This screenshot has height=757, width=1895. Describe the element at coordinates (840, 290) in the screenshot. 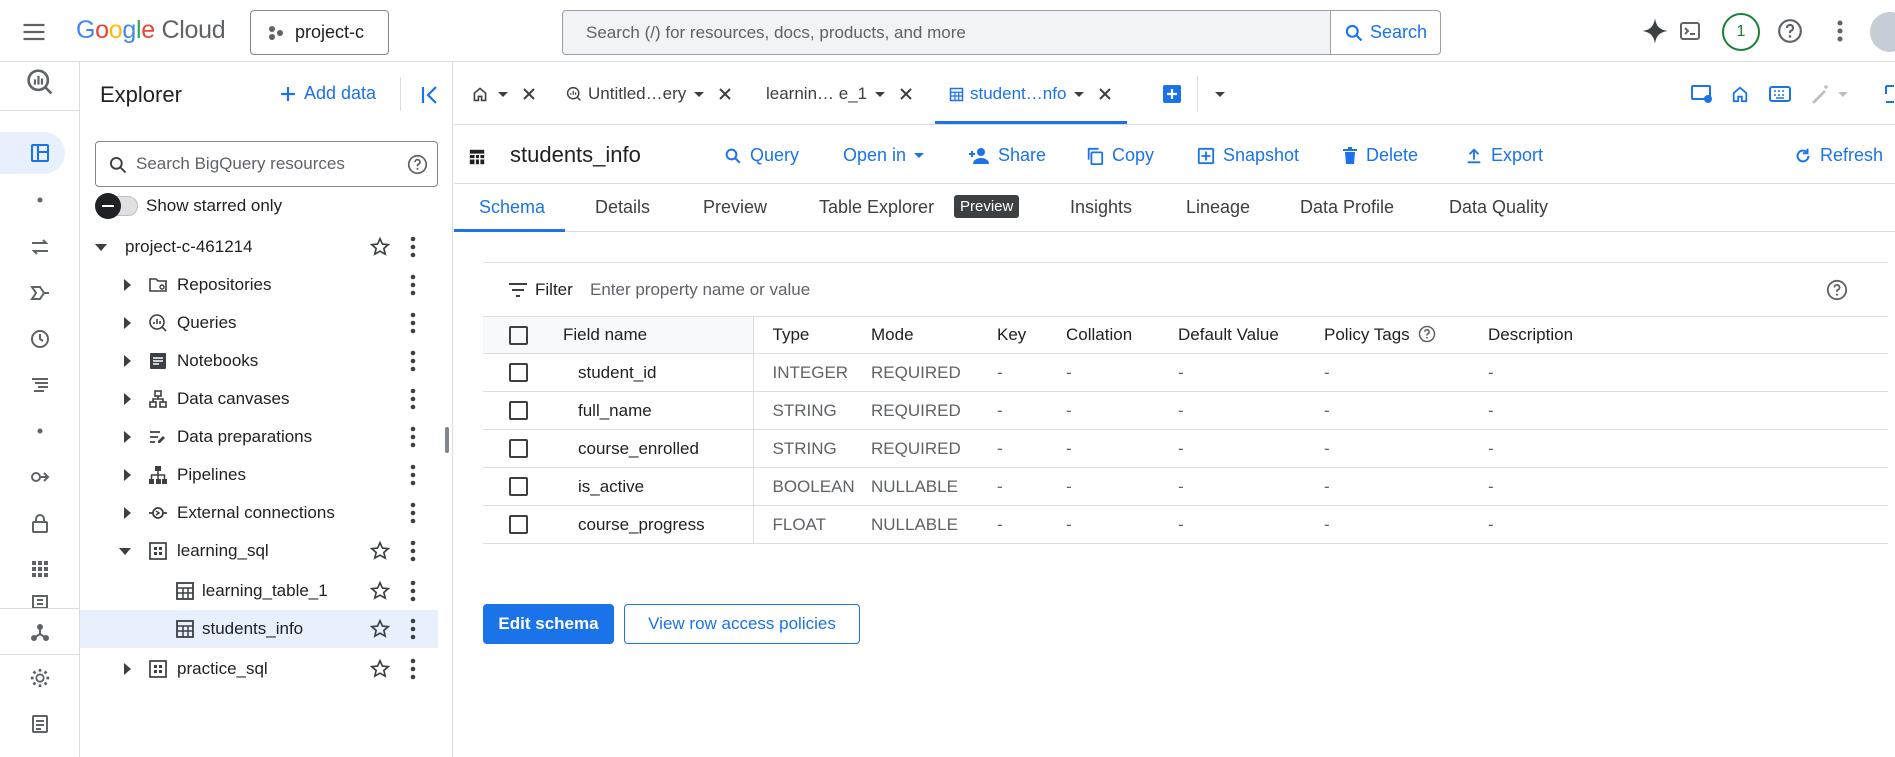

I see `schema-filter-input` at that location.